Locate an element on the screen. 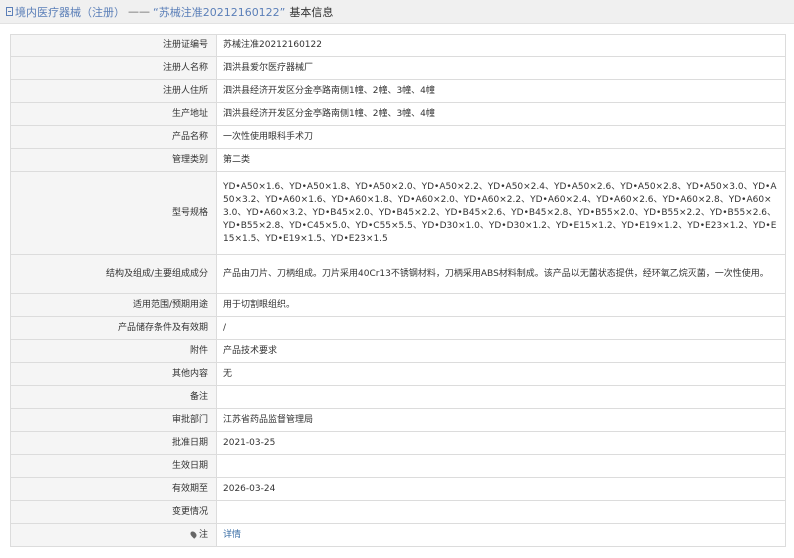 The width and height of the screenshot is (794, 558). table-row: 产品名称 一次性使用眼科手术刀 is located at coordinates (398, 137).